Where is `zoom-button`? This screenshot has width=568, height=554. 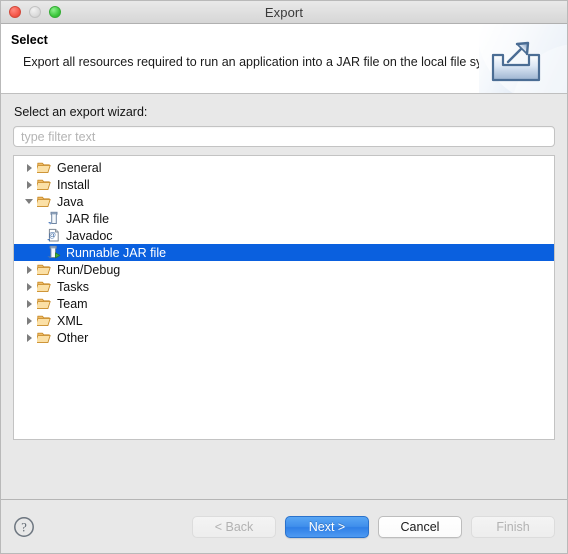 zoom-button is located at coordinates (55, 12).